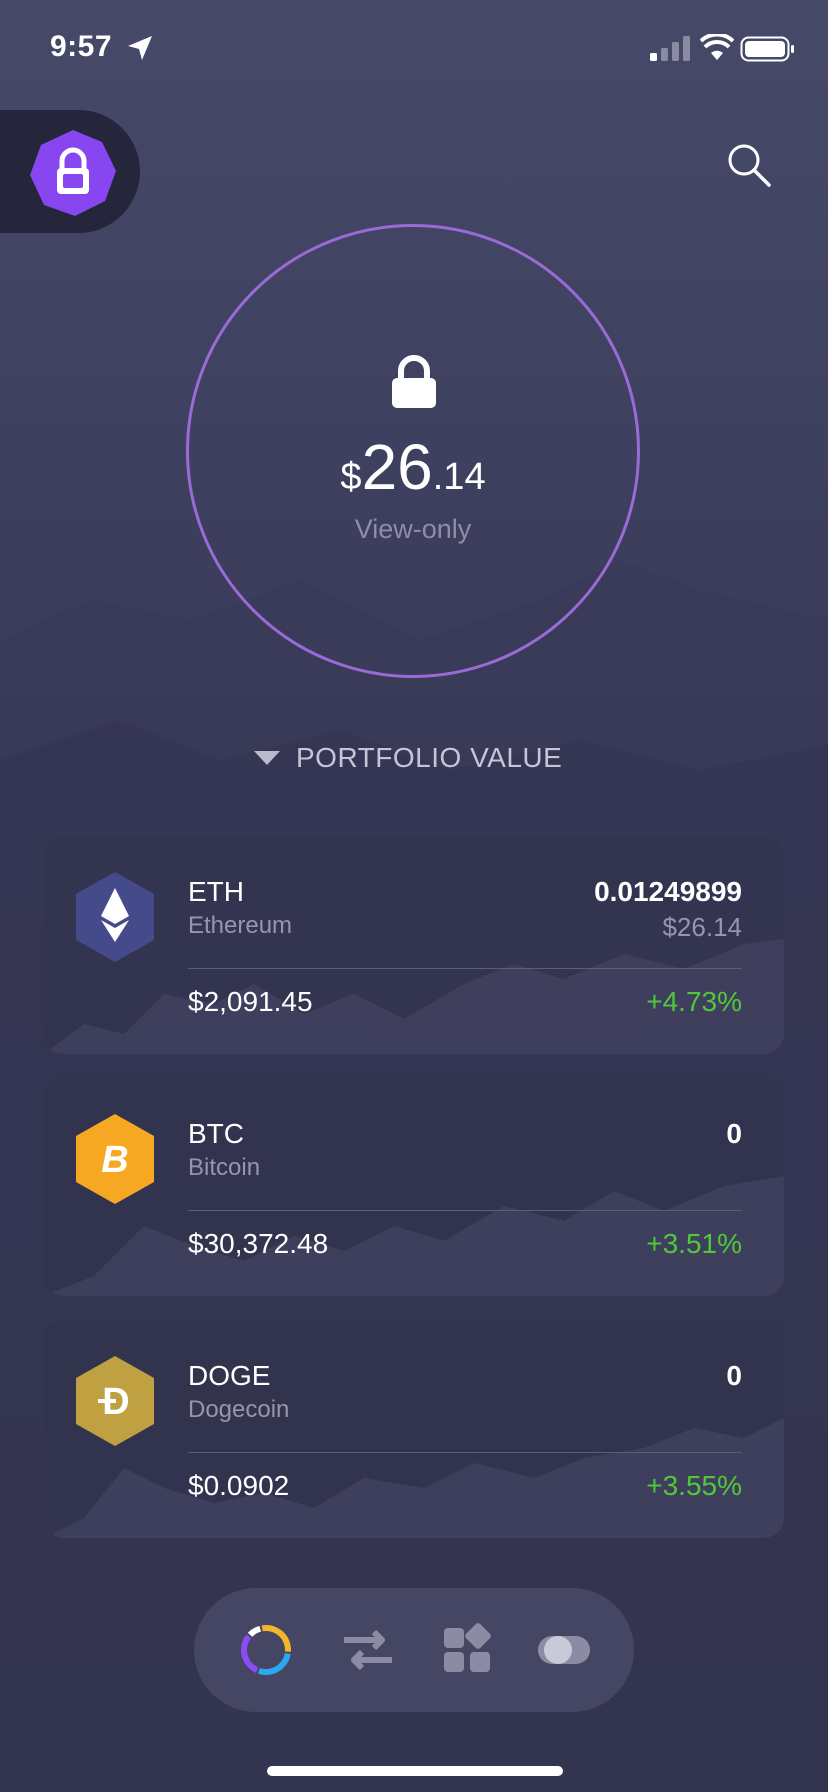 This screenshot has width=828, height=1792. What do you see at coordinates (351, 477) in the screenshot?
I see `balance-currency: $` at bounding box center [351, 477].